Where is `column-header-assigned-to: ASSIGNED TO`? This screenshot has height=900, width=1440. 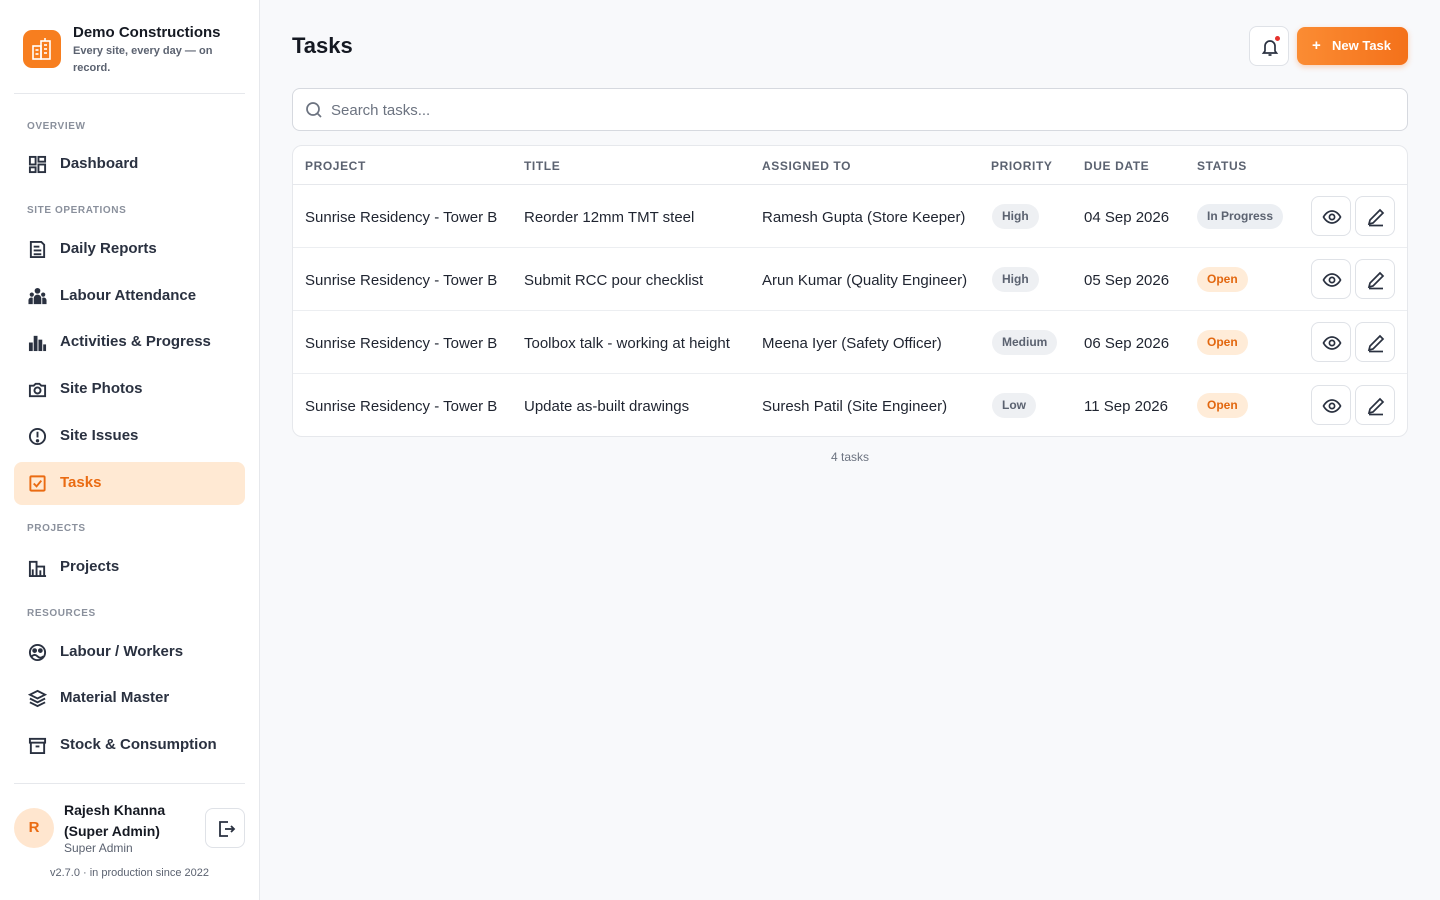 column-header-assigned-to: ASSIGNED TO is located at coordinates (807, 166).